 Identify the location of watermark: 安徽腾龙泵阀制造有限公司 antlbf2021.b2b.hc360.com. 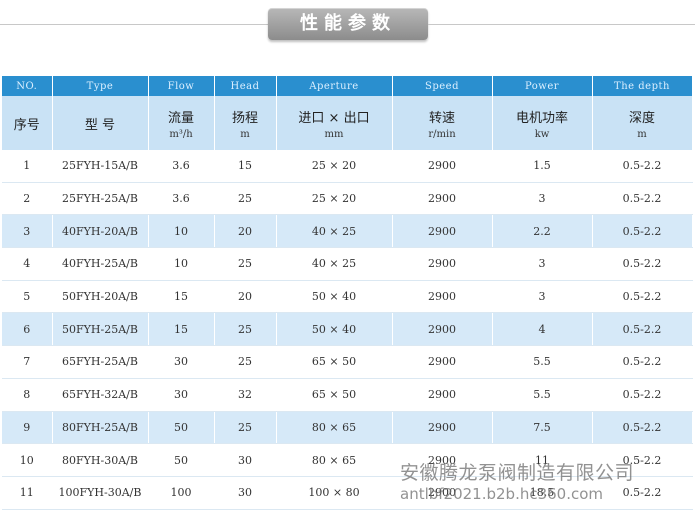
(545, 480).